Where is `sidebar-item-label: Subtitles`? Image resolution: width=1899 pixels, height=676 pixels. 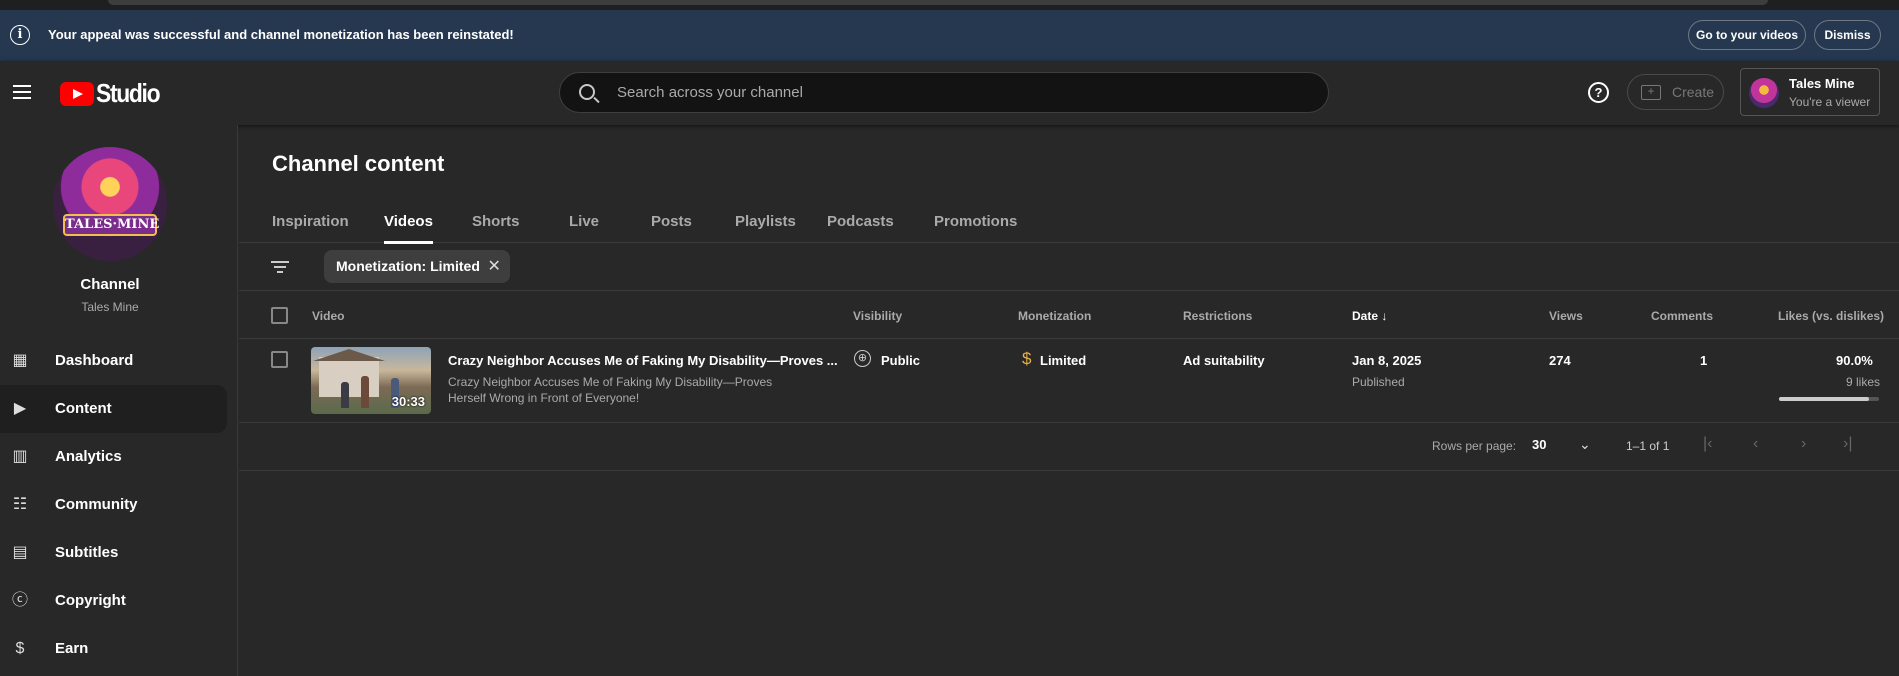 sidebar-item-label: Subtitles is located at coordinates (87, 552).